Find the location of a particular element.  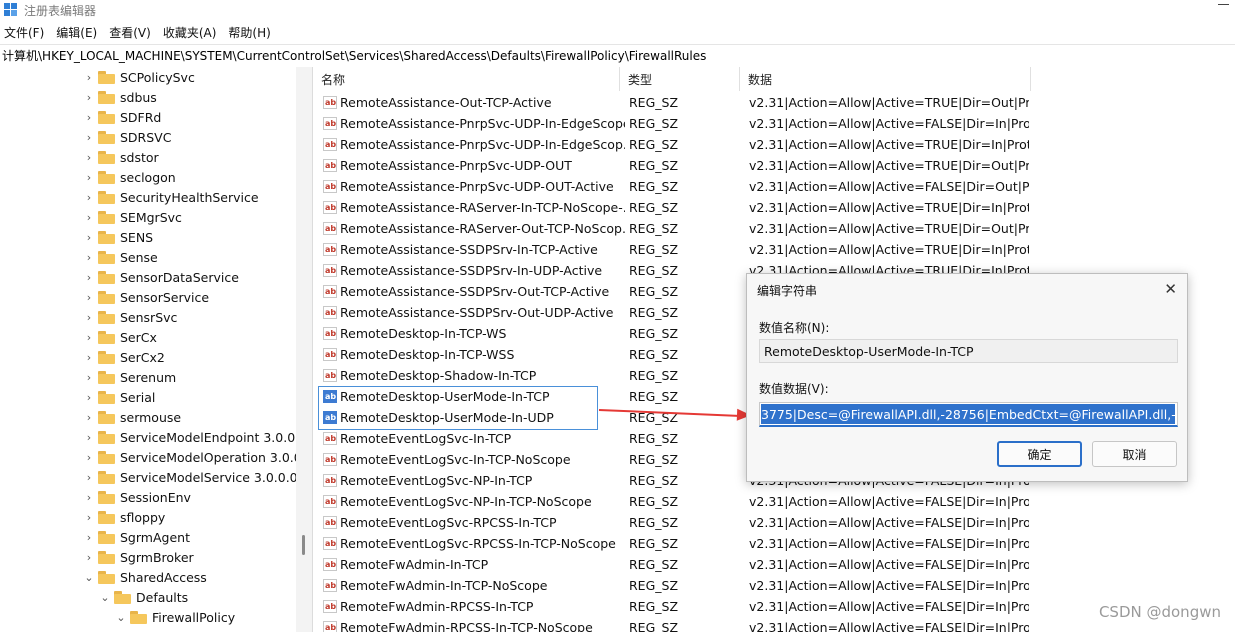

value-type: REG_SZ is located at coordinates (654, 186).